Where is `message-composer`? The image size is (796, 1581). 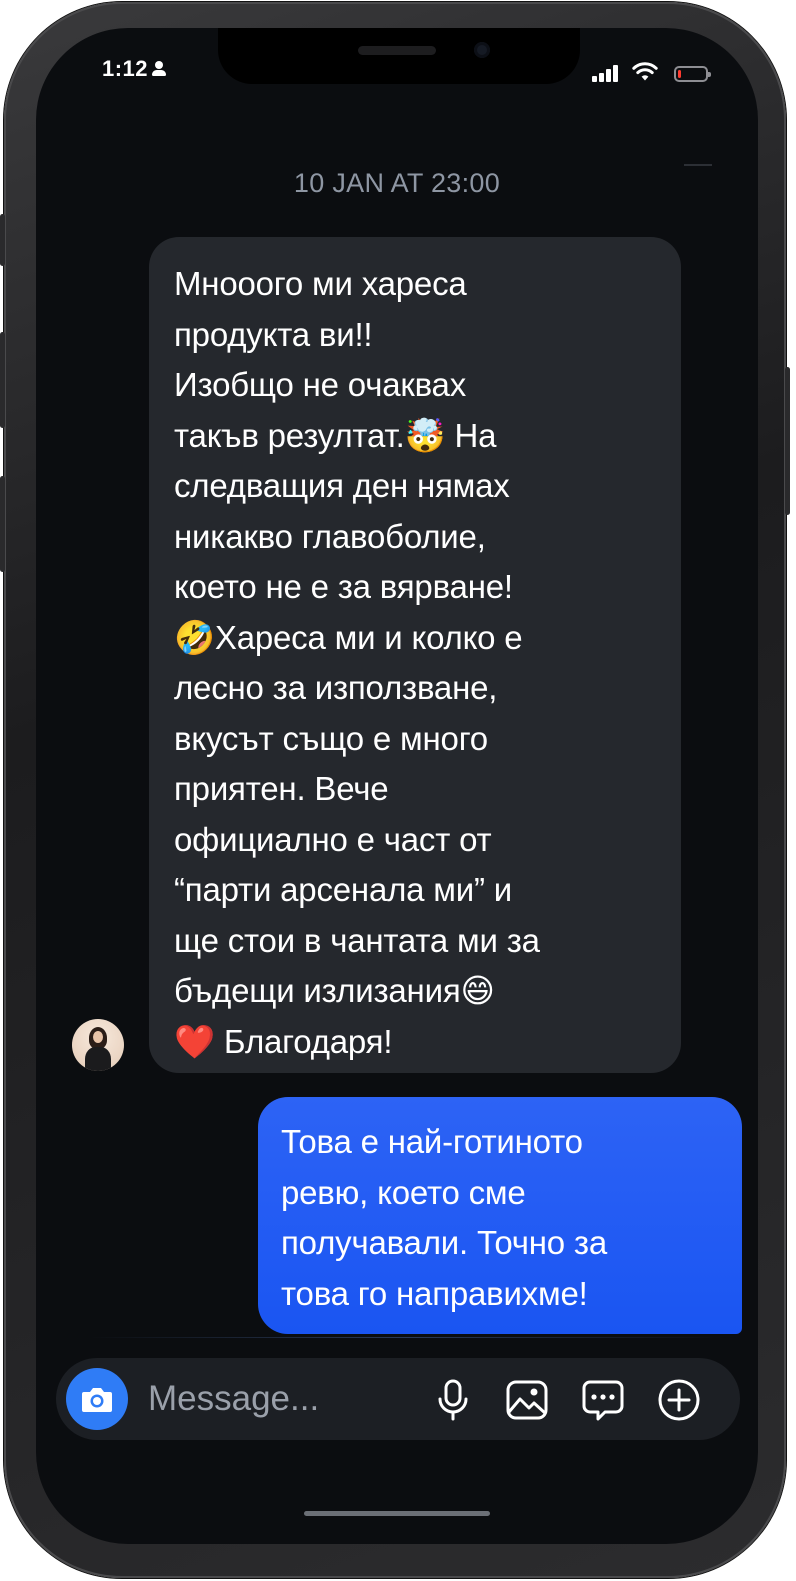 message-composer is located at coordinates (398, 1399).